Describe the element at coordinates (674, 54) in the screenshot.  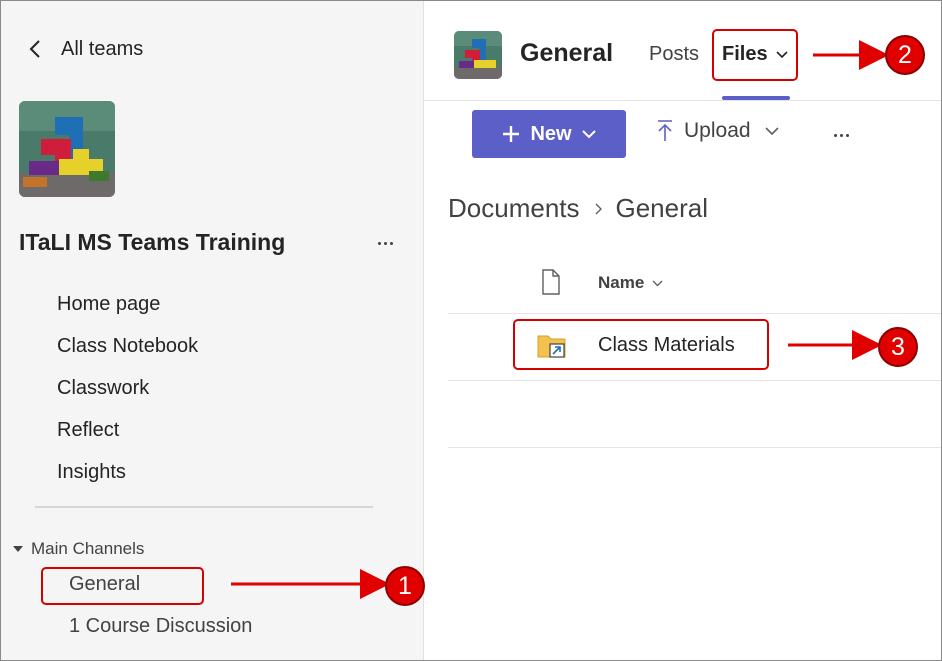
I see `tab-posts: Posts` at that location.